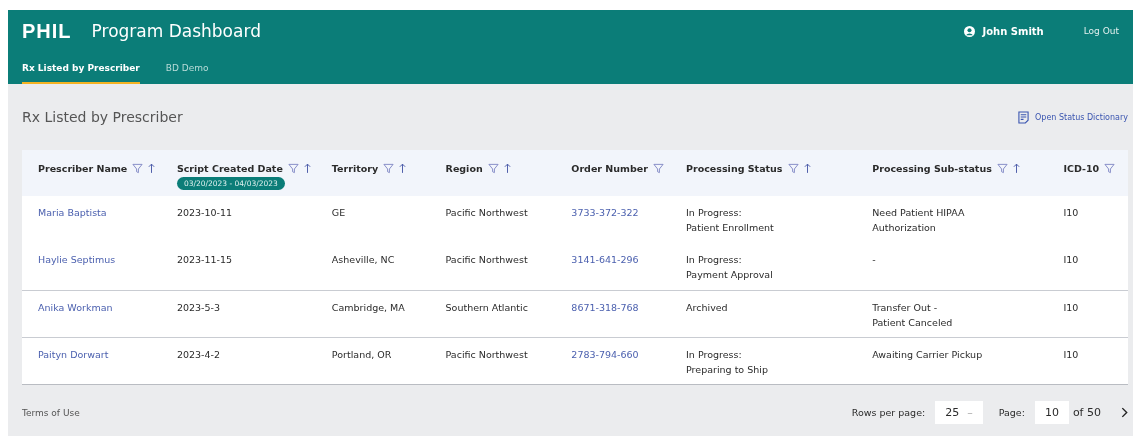 Image resolution: width=1133 pixels, height=436 pixels. What do you see at coordinates (1011, 412) in the screenshot?
I see `page-label: Page:` at bounding box center [1011, 412].